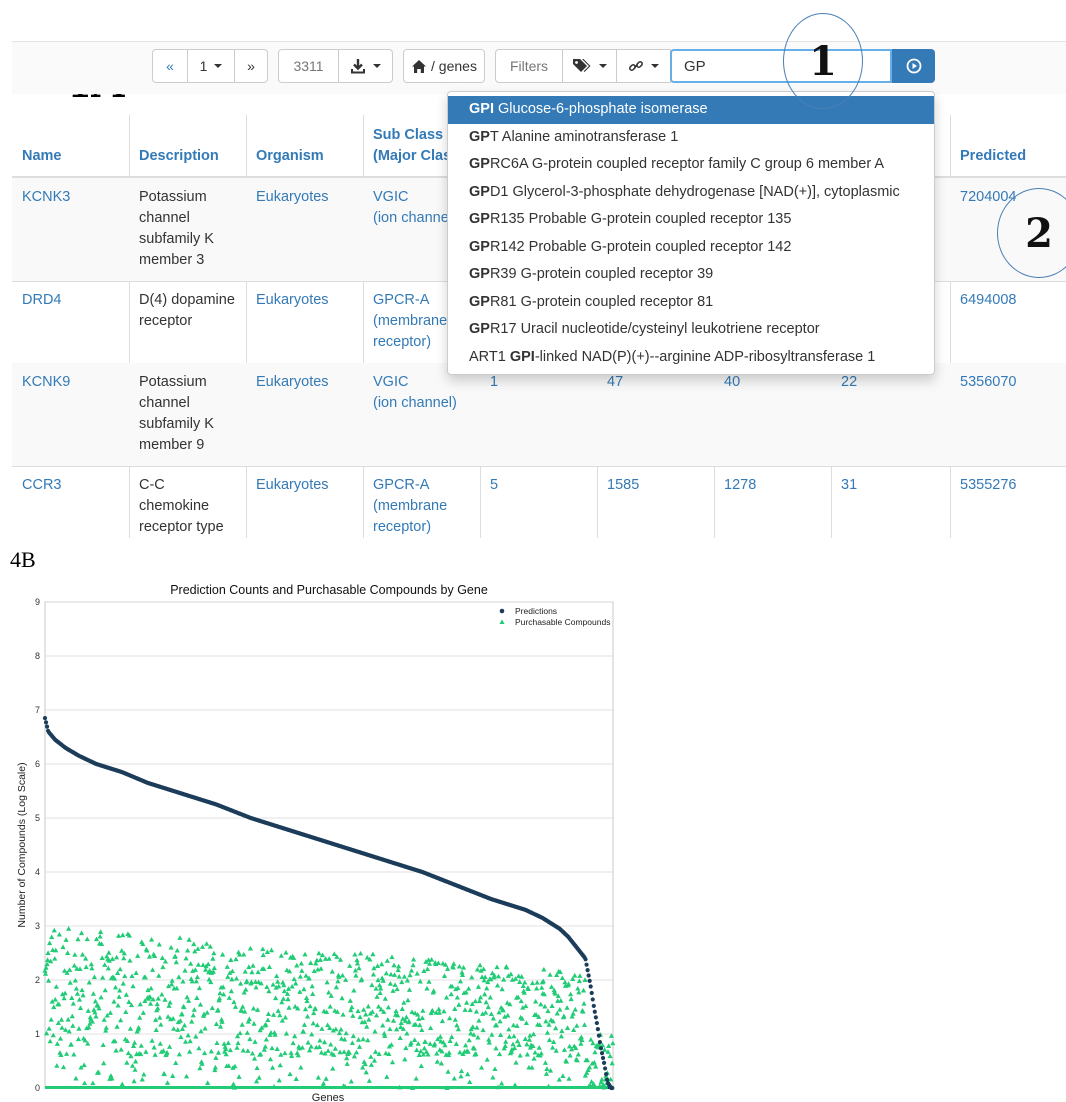  What do you see at coordinates (251, 66) in the screenshot?
I see `next-page-button: »` at bounding box center [251, 66].